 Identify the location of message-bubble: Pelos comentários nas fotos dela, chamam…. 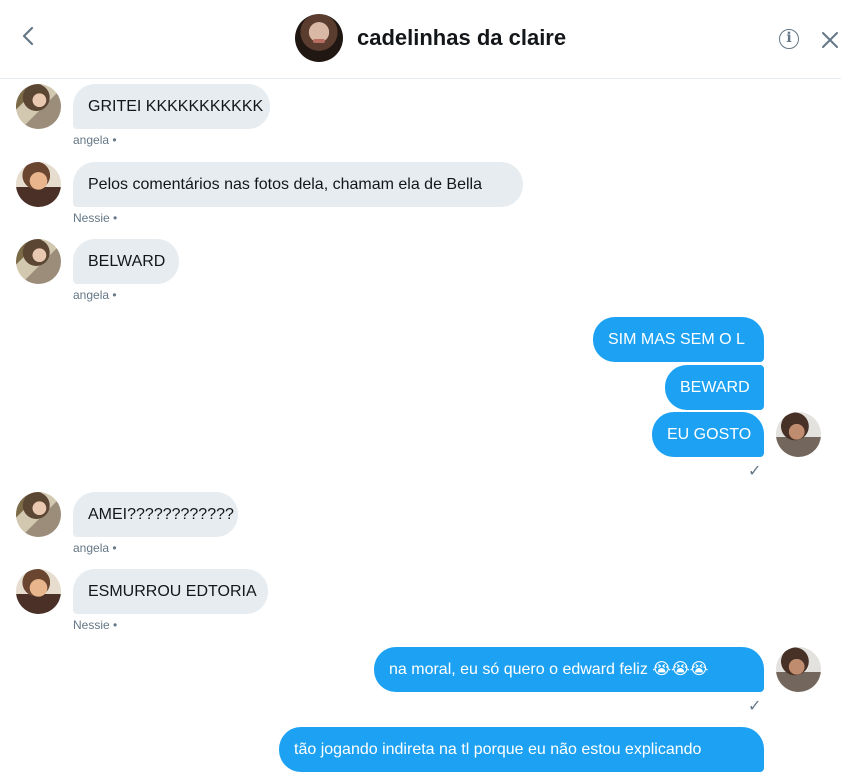
(298, 184).